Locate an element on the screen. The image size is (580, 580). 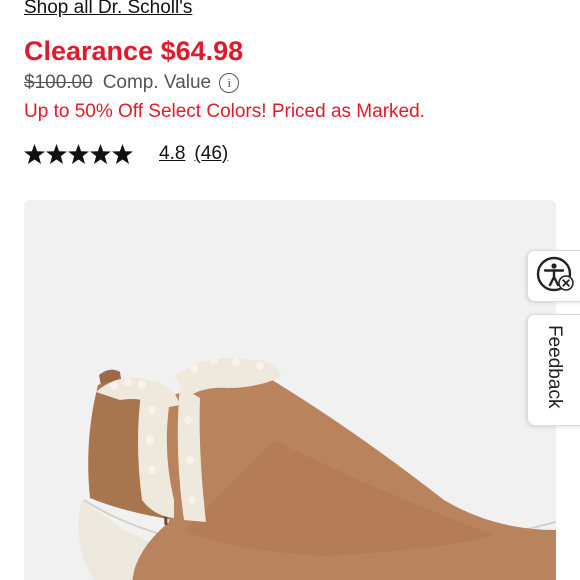
star-rating is located at coordinates (78, 154).